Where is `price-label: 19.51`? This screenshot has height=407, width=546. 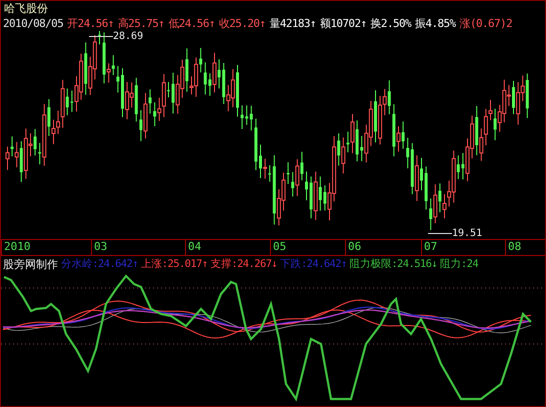
price-label: 19.51 is located at coordinates (467, 233).